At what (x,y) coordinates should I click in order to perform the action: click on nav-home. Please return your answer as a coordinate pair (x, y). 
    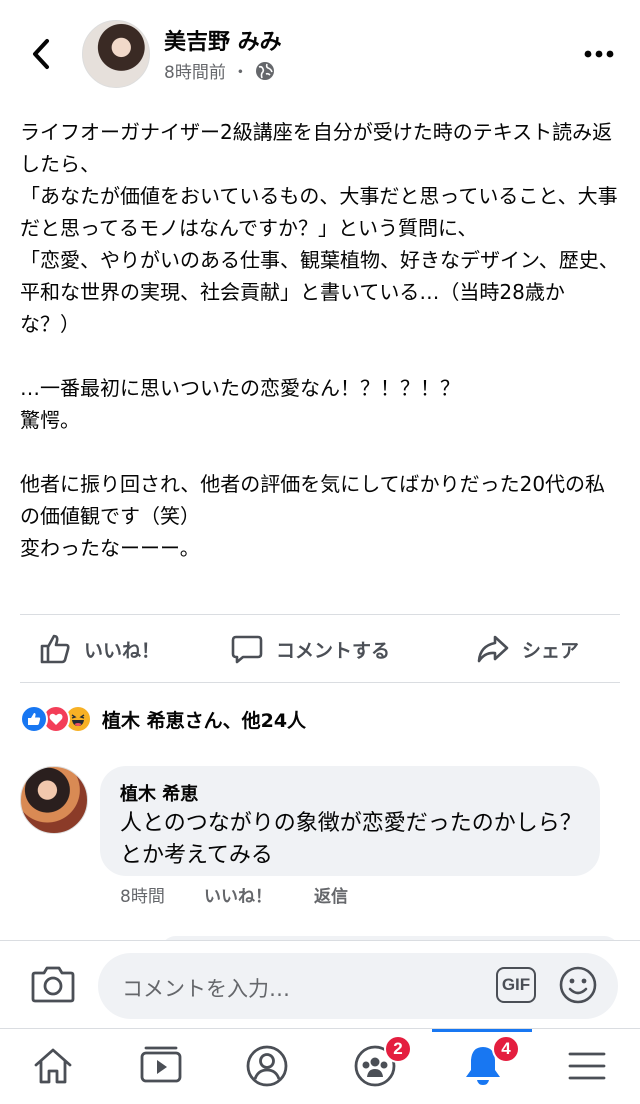
    Looking at the image, I should click on (53, 1066).